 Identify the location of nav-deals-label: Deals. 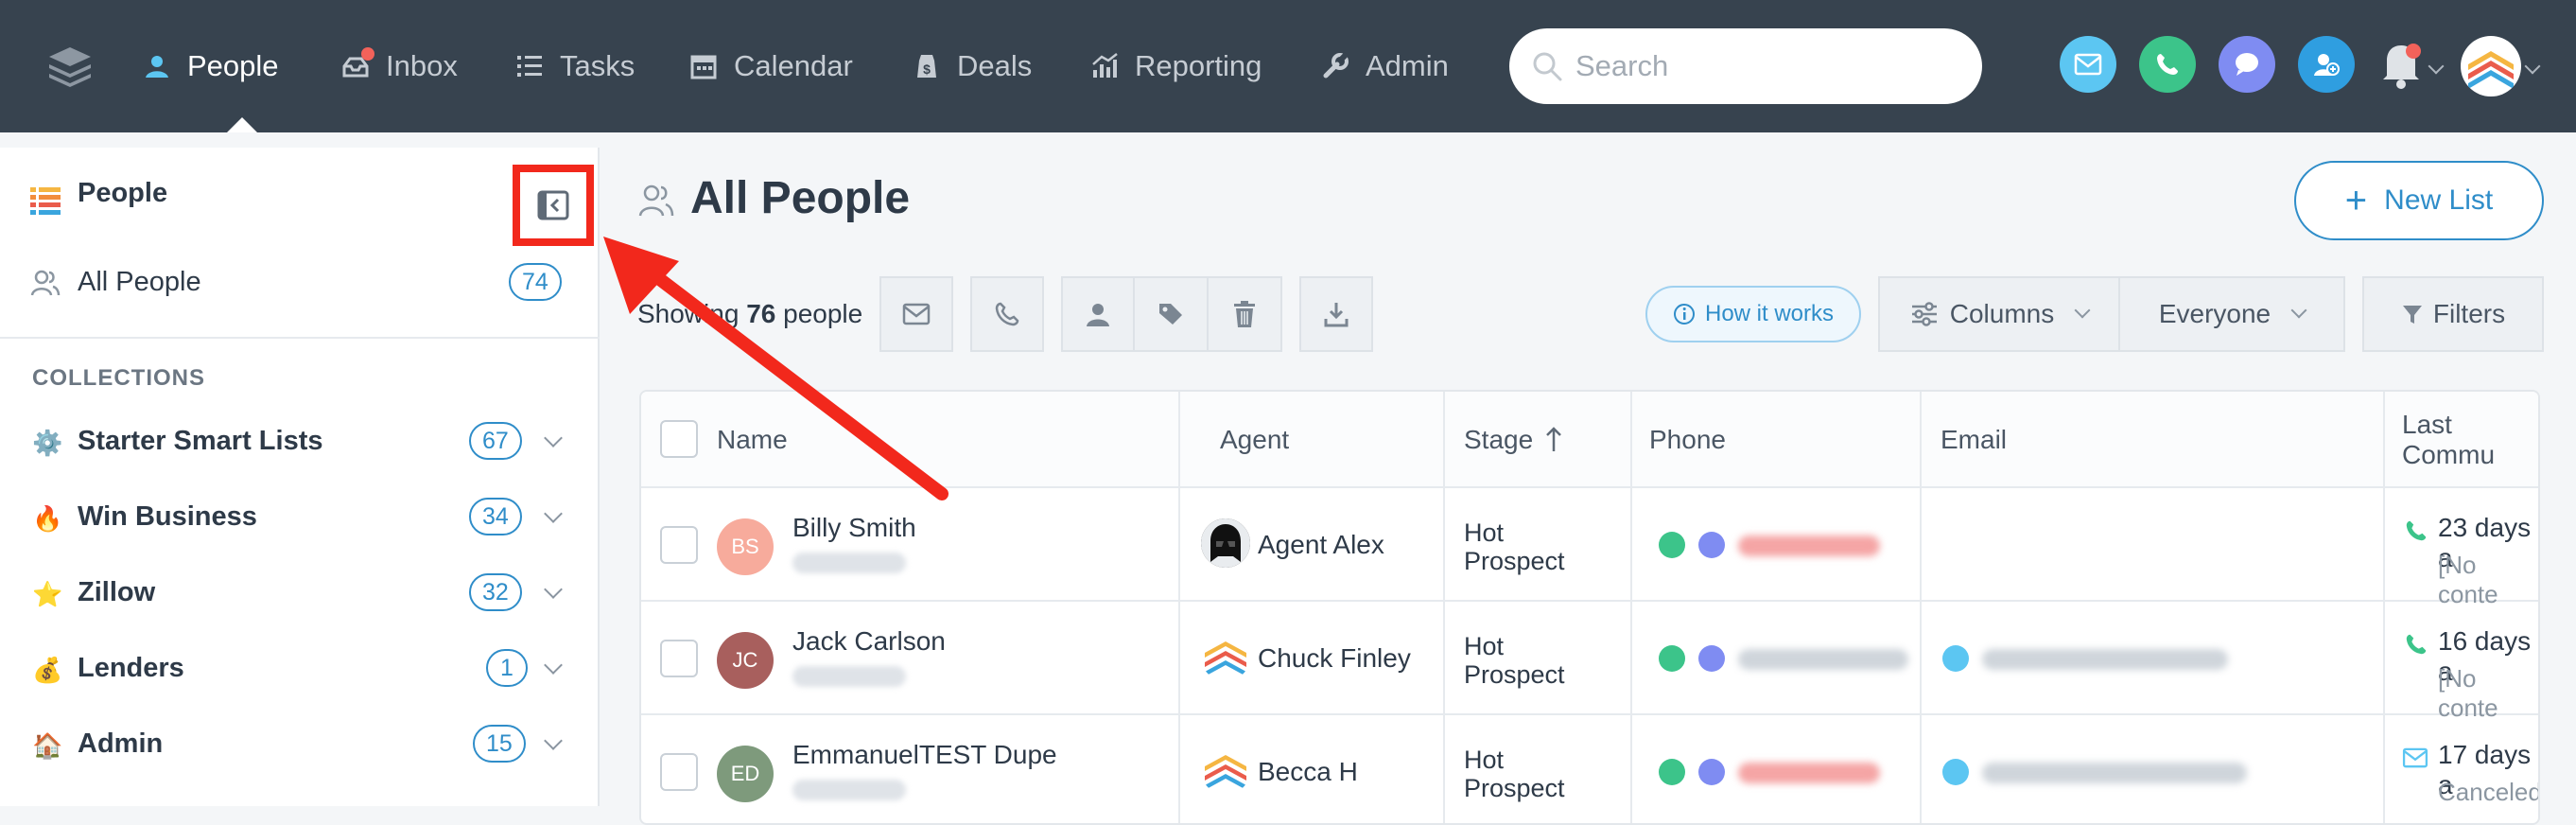
(995, 65).